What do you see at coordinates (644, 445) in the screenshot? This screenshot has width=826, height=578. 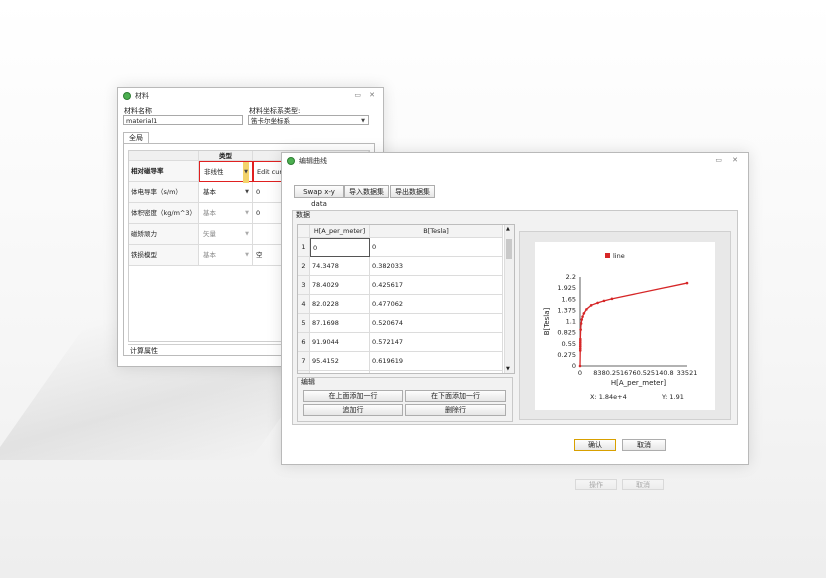 I see `cancel-button: 取消` at bounding box center [644, 445].